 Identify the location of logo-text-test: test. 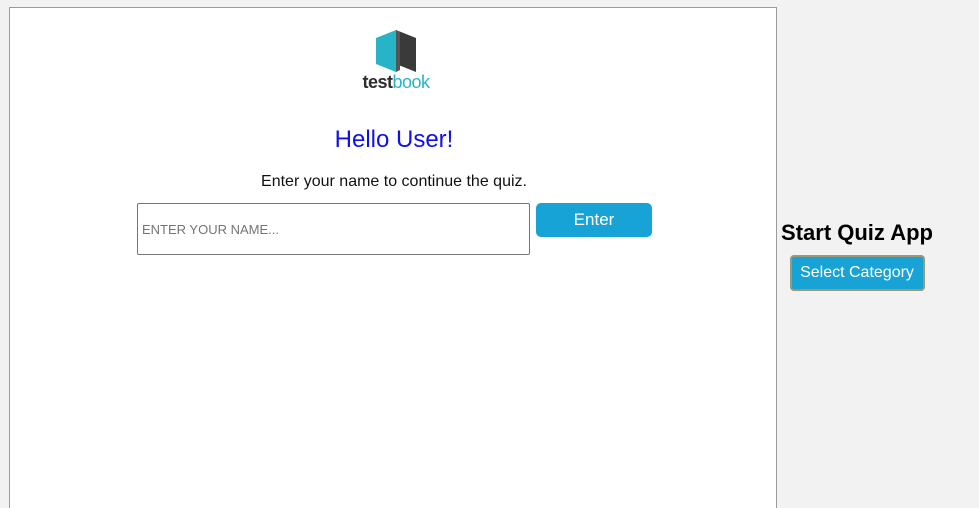
(377, 82).